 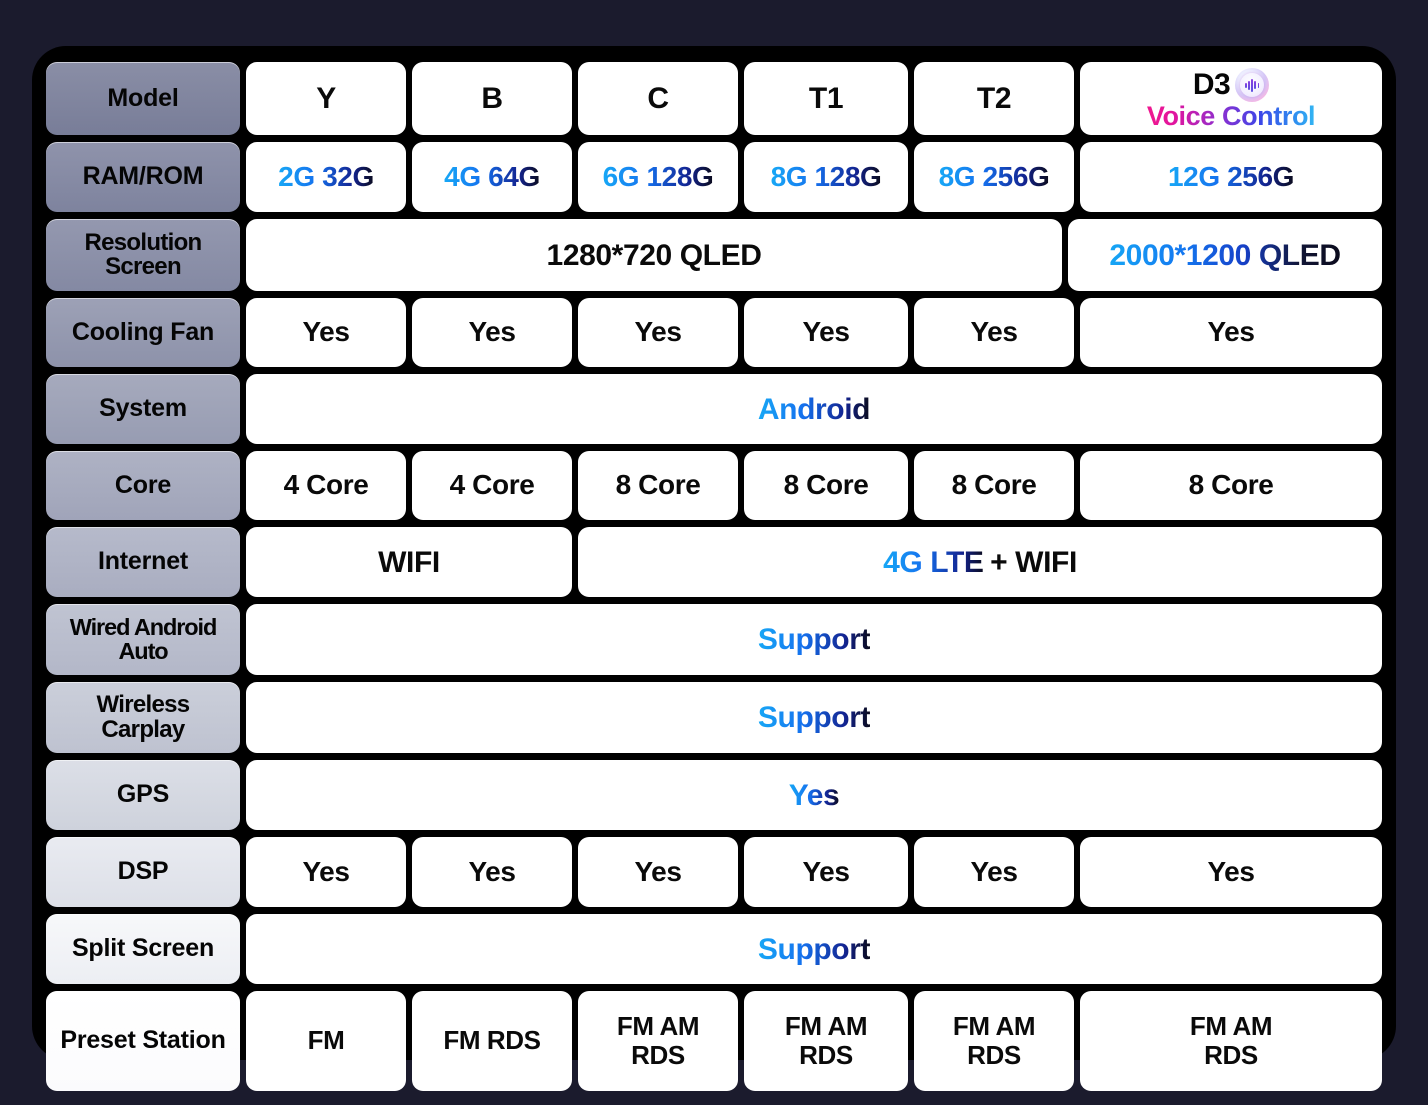 I want to click on cell-system-all: Android, so click(x=814, y=409).